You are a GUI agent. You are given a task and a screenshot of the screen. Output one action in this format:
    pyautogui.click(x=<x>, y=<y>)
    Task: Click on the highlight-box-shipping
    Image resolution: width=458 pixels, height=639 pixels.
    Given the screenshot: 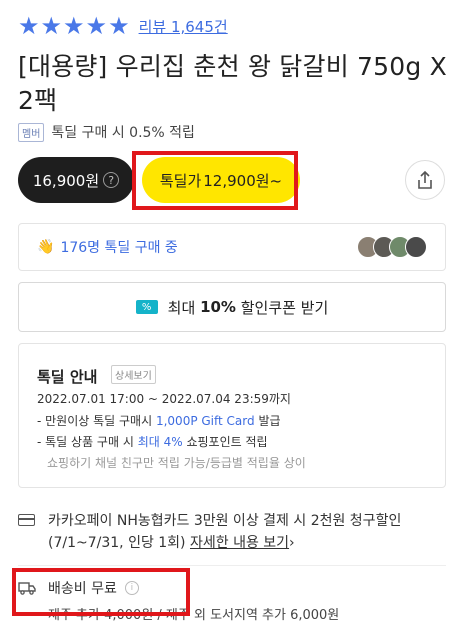 What is the action you would take?
    pyautogui.click(x=101, y=592)
    